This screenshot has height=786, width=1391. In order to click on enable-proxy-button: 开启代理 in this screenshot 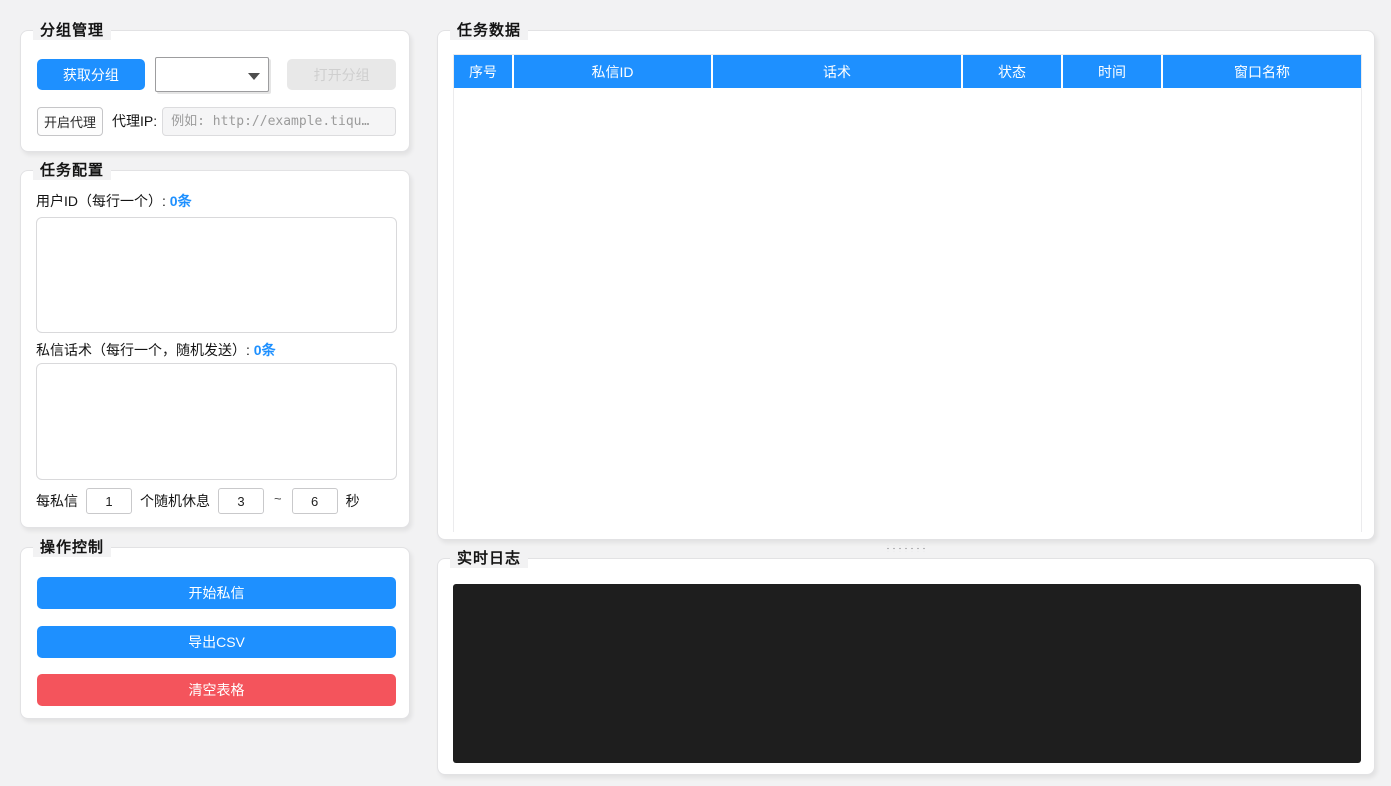, I will do `click(70, 121)`.